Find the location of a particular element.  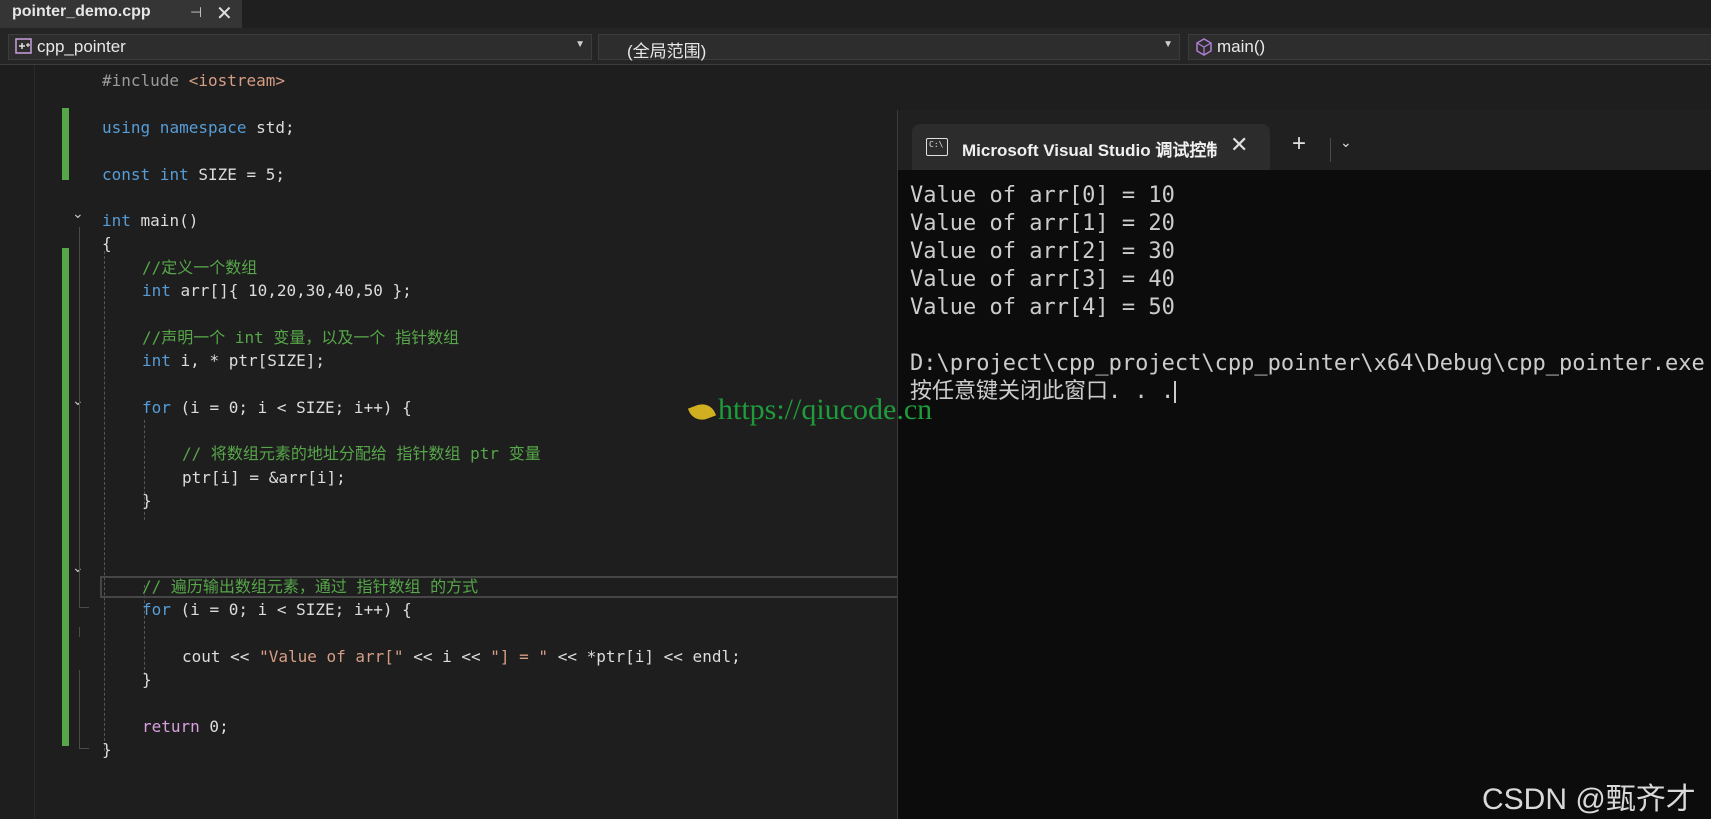

console-line: Value of arr[0] = 10 is located at coordinates (1042, 195).